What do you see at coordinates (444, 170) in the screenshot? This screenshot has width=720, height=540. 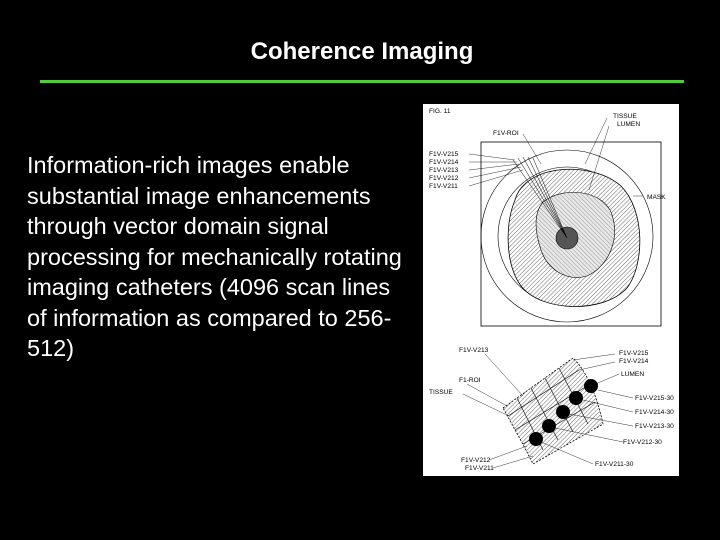 I see `label-v213-top: F1V-V213` at bounding box center [444, 170].